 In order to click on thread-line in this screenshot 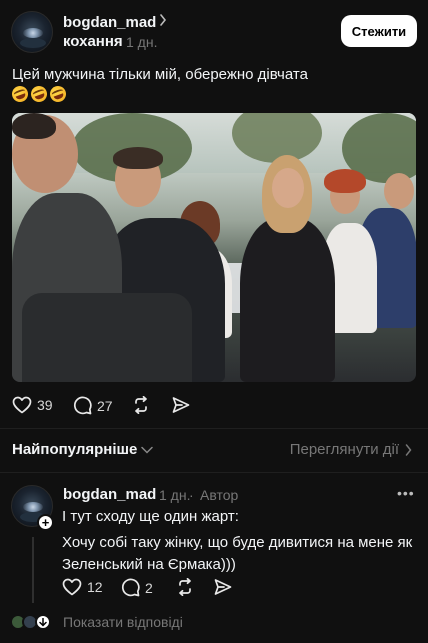, I will do `click(33, 570)`.